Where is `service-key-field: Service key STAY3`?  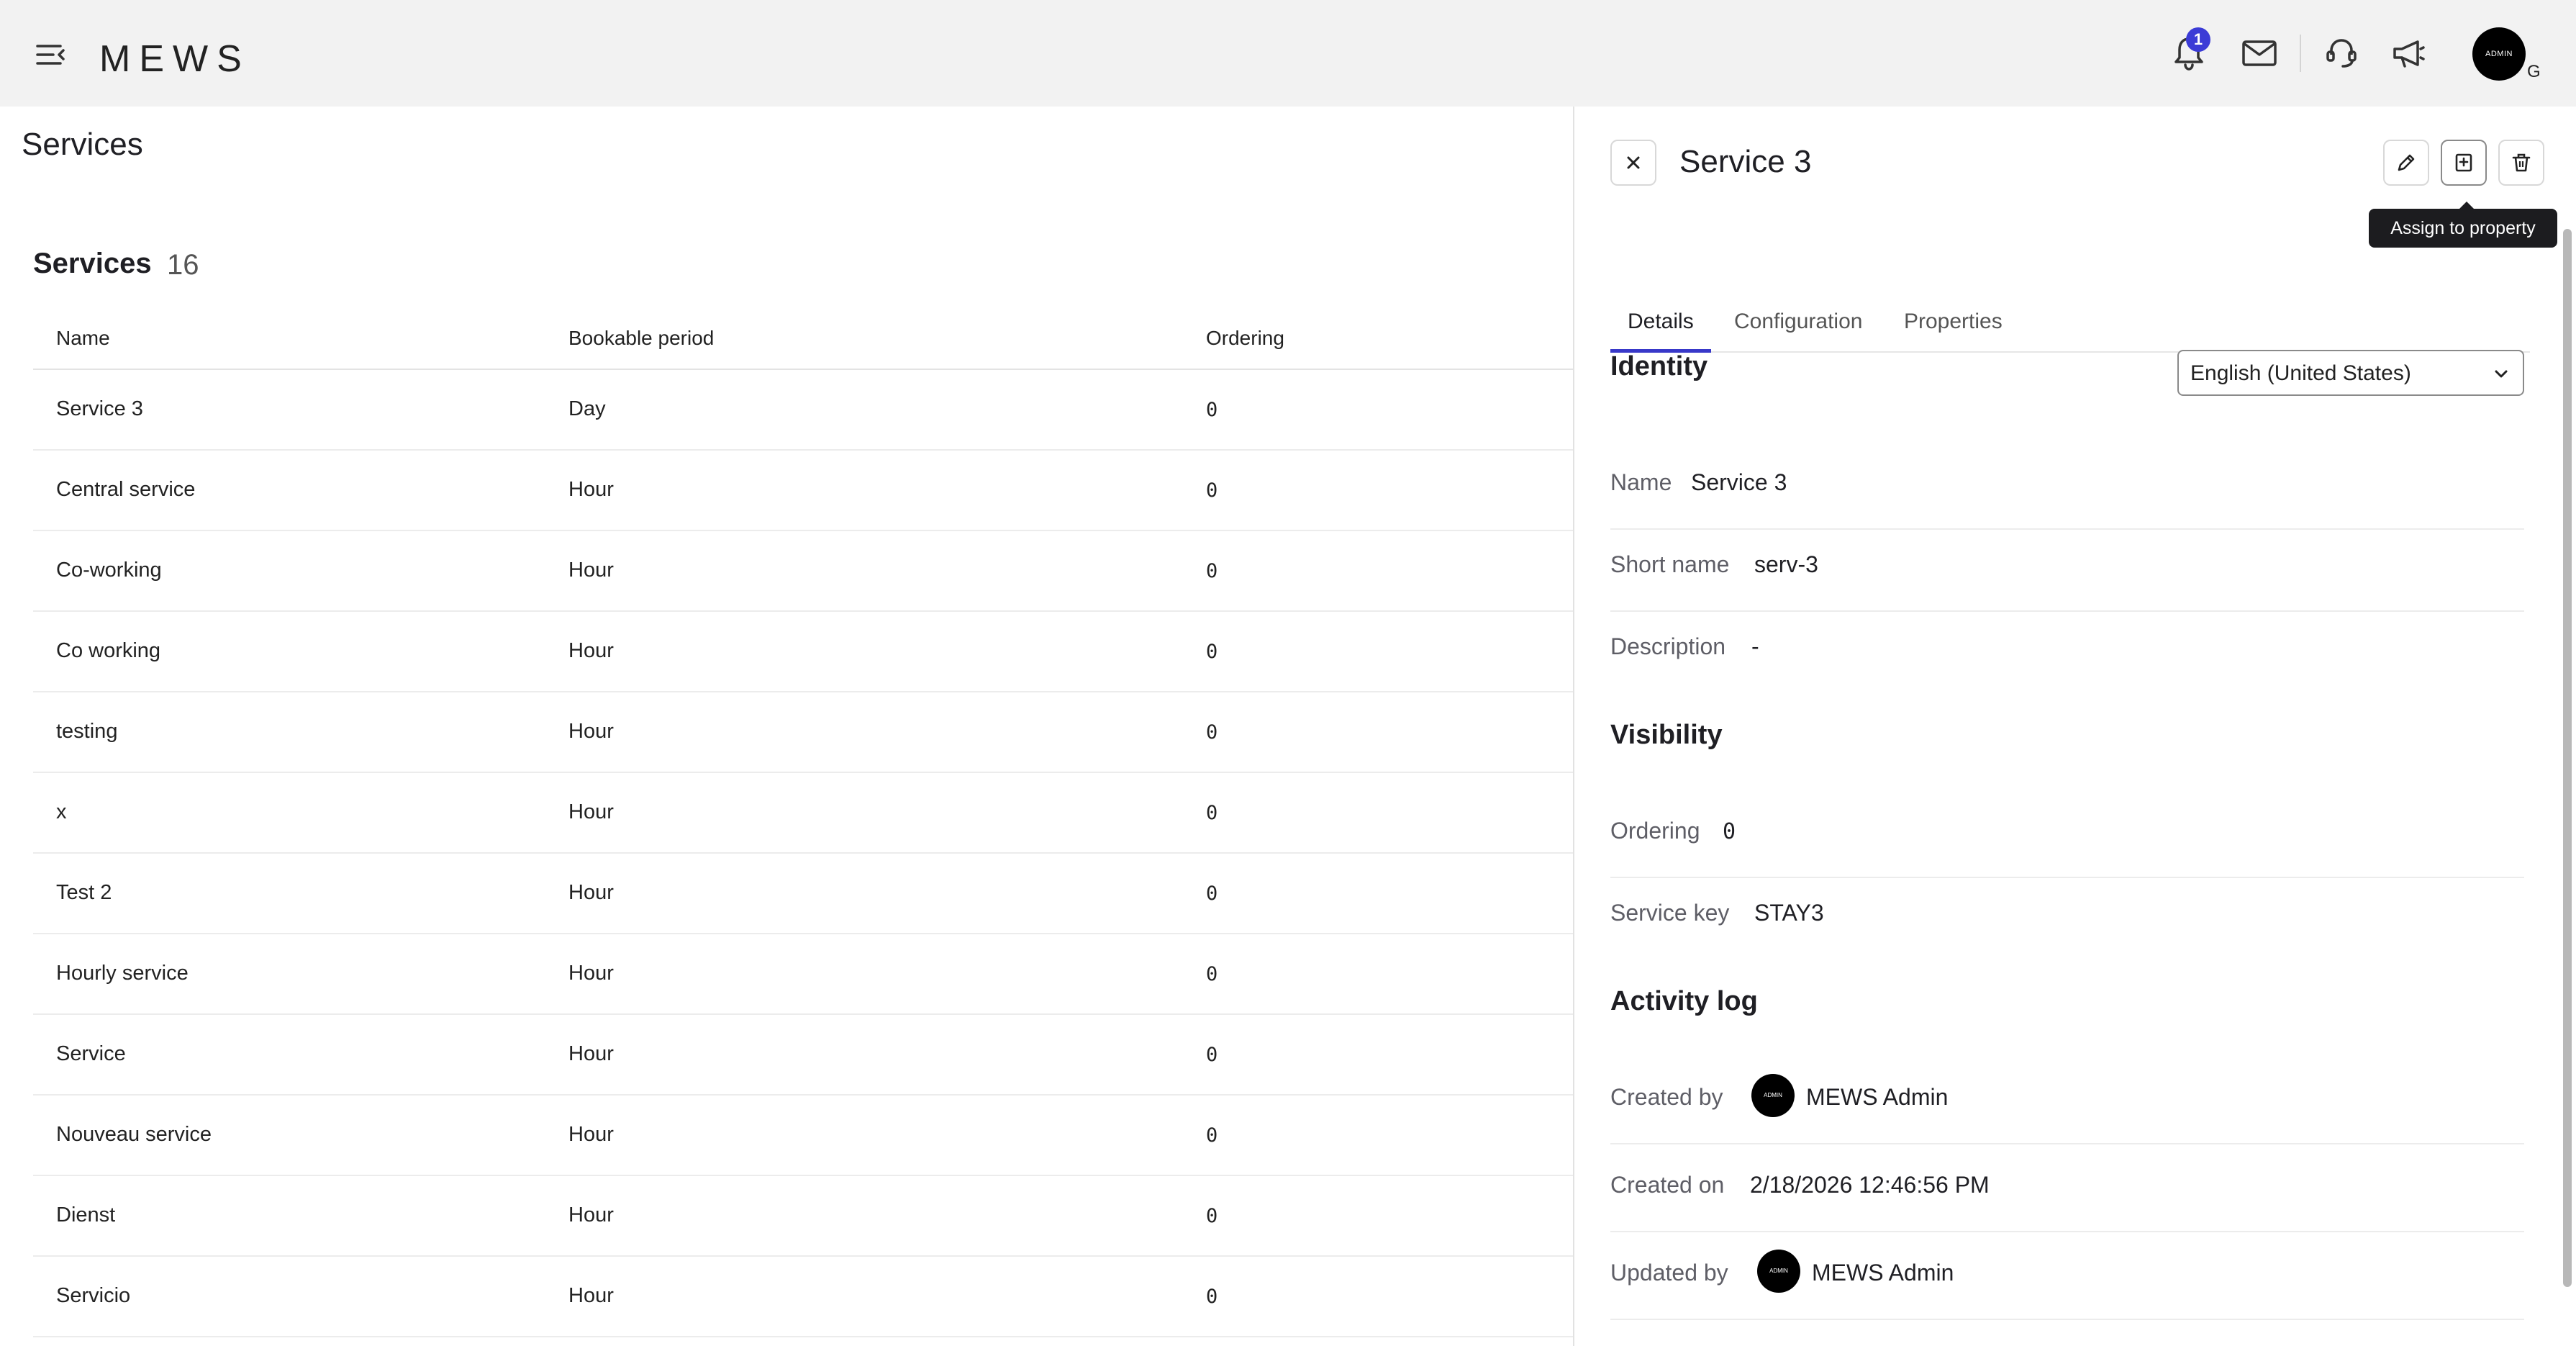 service-key-field: Service key STAY3 is located at coordinates (2067, 919).